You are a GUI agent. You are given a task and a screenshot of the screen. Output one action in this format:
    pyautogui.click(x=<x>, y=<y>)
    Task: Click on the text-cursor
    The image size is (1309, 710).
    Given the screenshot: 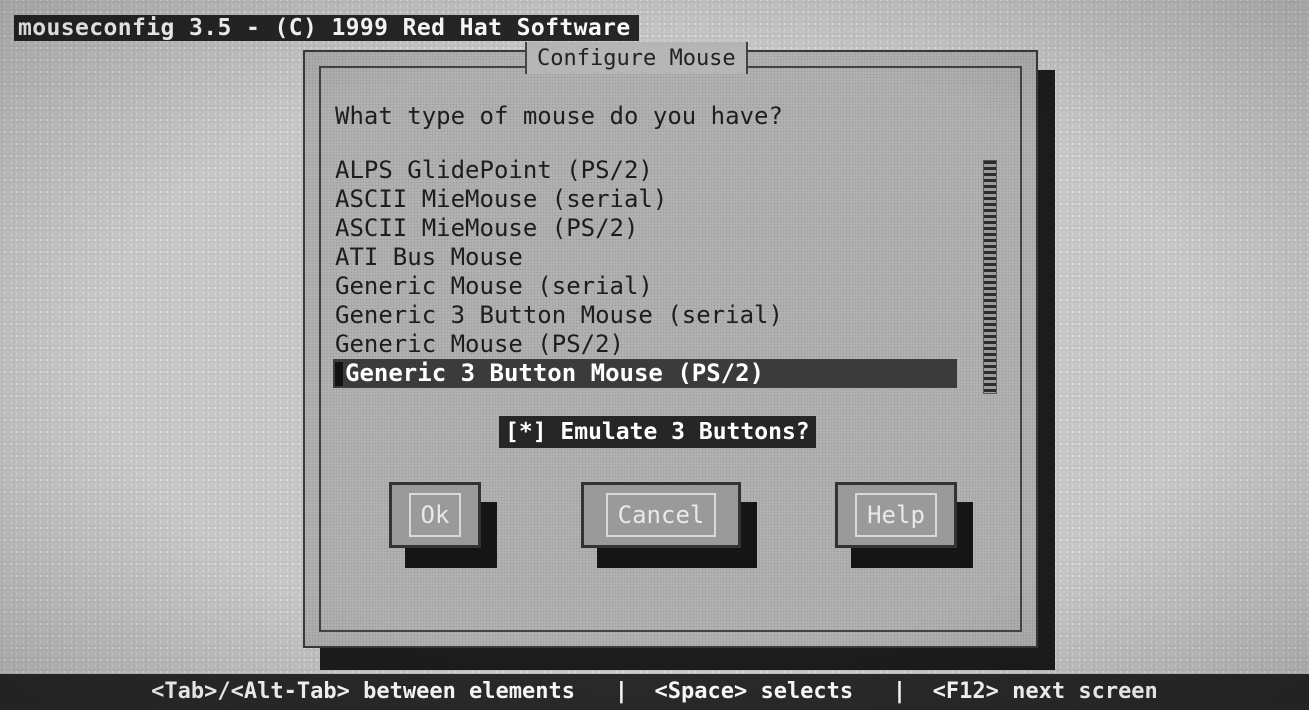 What is the action you would take?
    pyautogui.click(x=339, y=374)
    